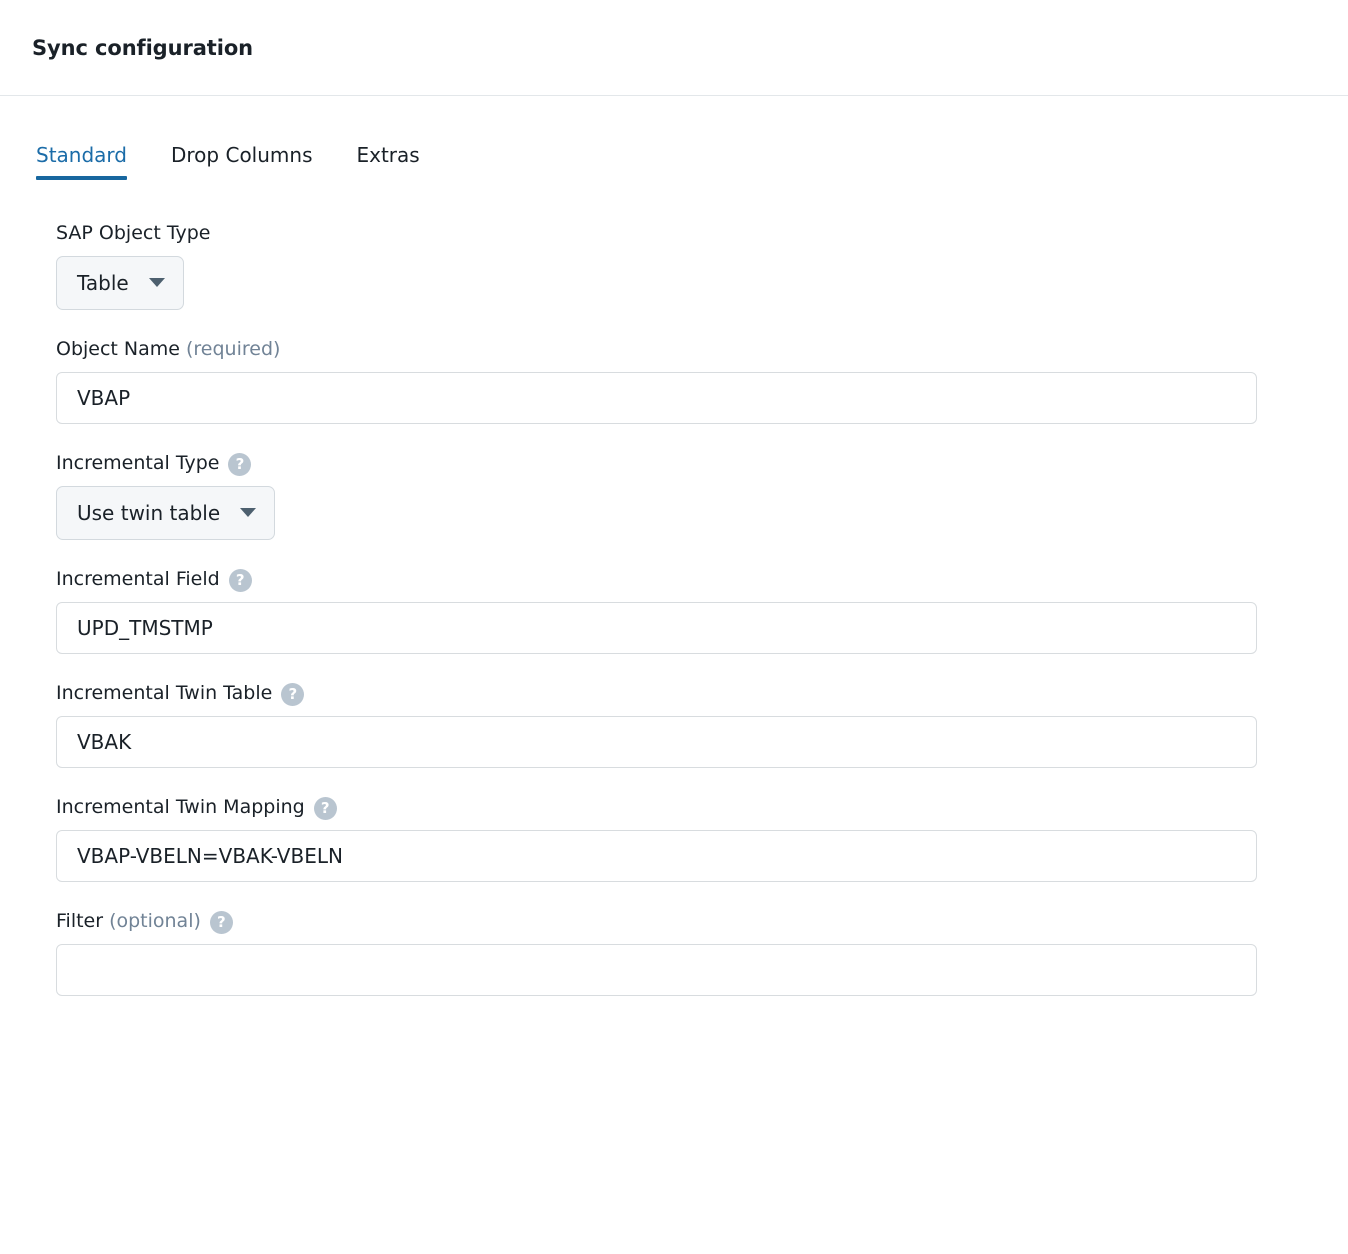 This screenshot has width=1348, height=1254. I want to click on field-incremental-twin-mapping: Incremental Twin Mapping ?, so click(702, 839).